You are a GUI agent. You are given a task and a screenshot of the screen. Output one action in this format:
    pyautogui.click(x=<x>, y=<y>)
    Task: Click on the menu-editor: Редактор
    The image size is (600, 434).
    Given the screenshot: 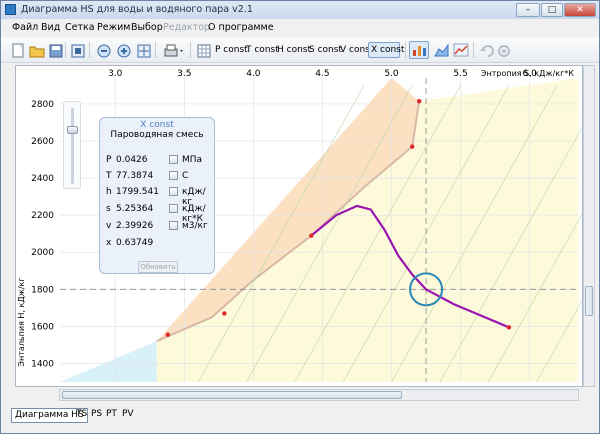 What is the action you would take?
    pyautogui.click(x=186, y=27)
    